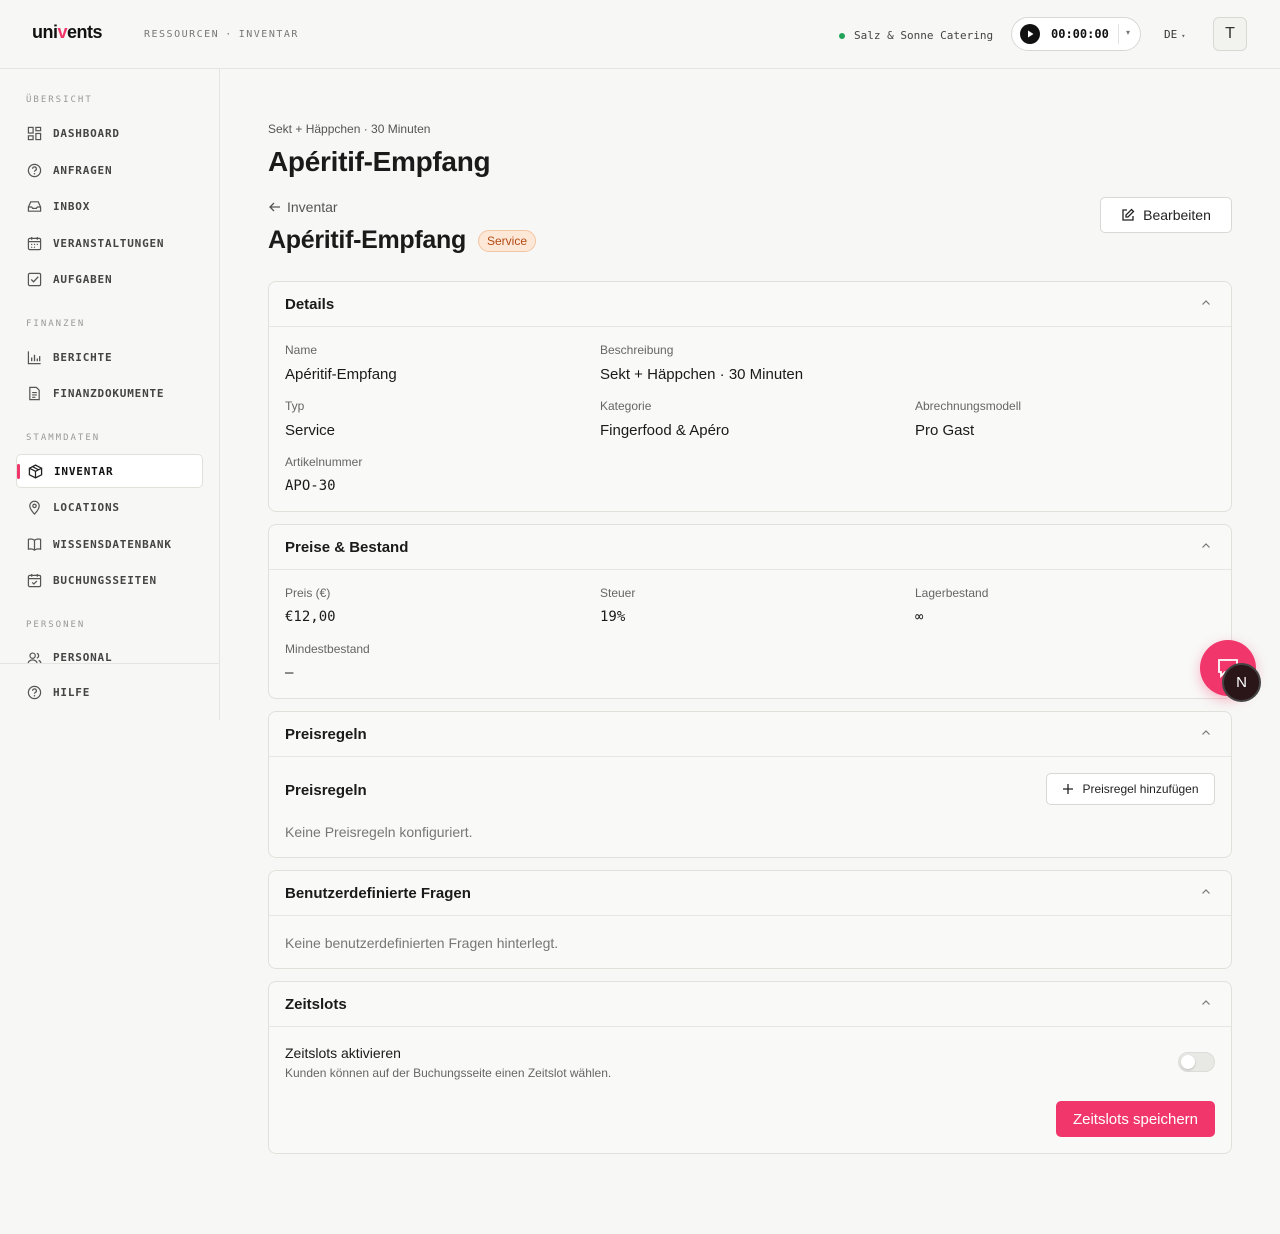 The height and width of the screenshot is (1234, 1280). What do you see at coordinates (327, 661) in the screenshot?
I see `field-min-stock: Mindestbestand —` at bounding box center [327, 661].